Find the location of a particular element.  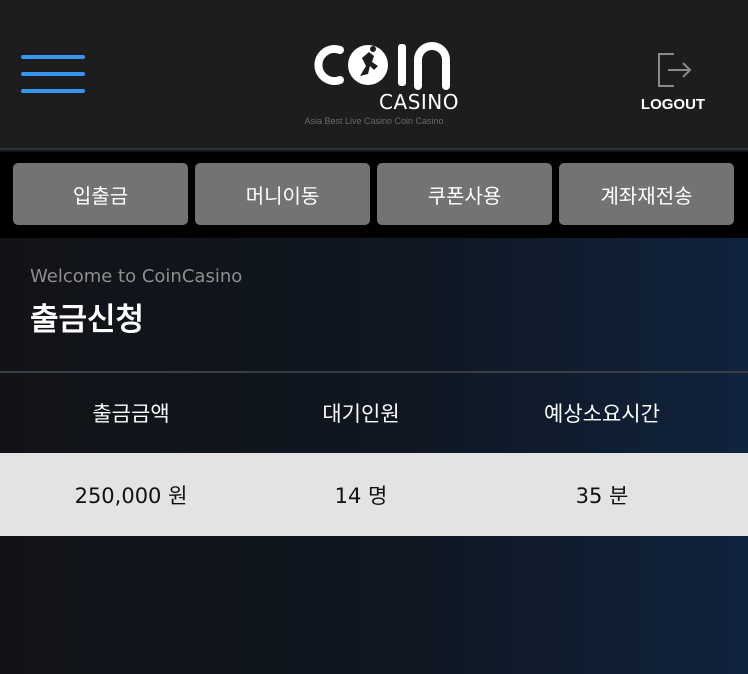

table-header: 출금금액 대기인원 예상소요시간 is located at coordinates (374, 413).